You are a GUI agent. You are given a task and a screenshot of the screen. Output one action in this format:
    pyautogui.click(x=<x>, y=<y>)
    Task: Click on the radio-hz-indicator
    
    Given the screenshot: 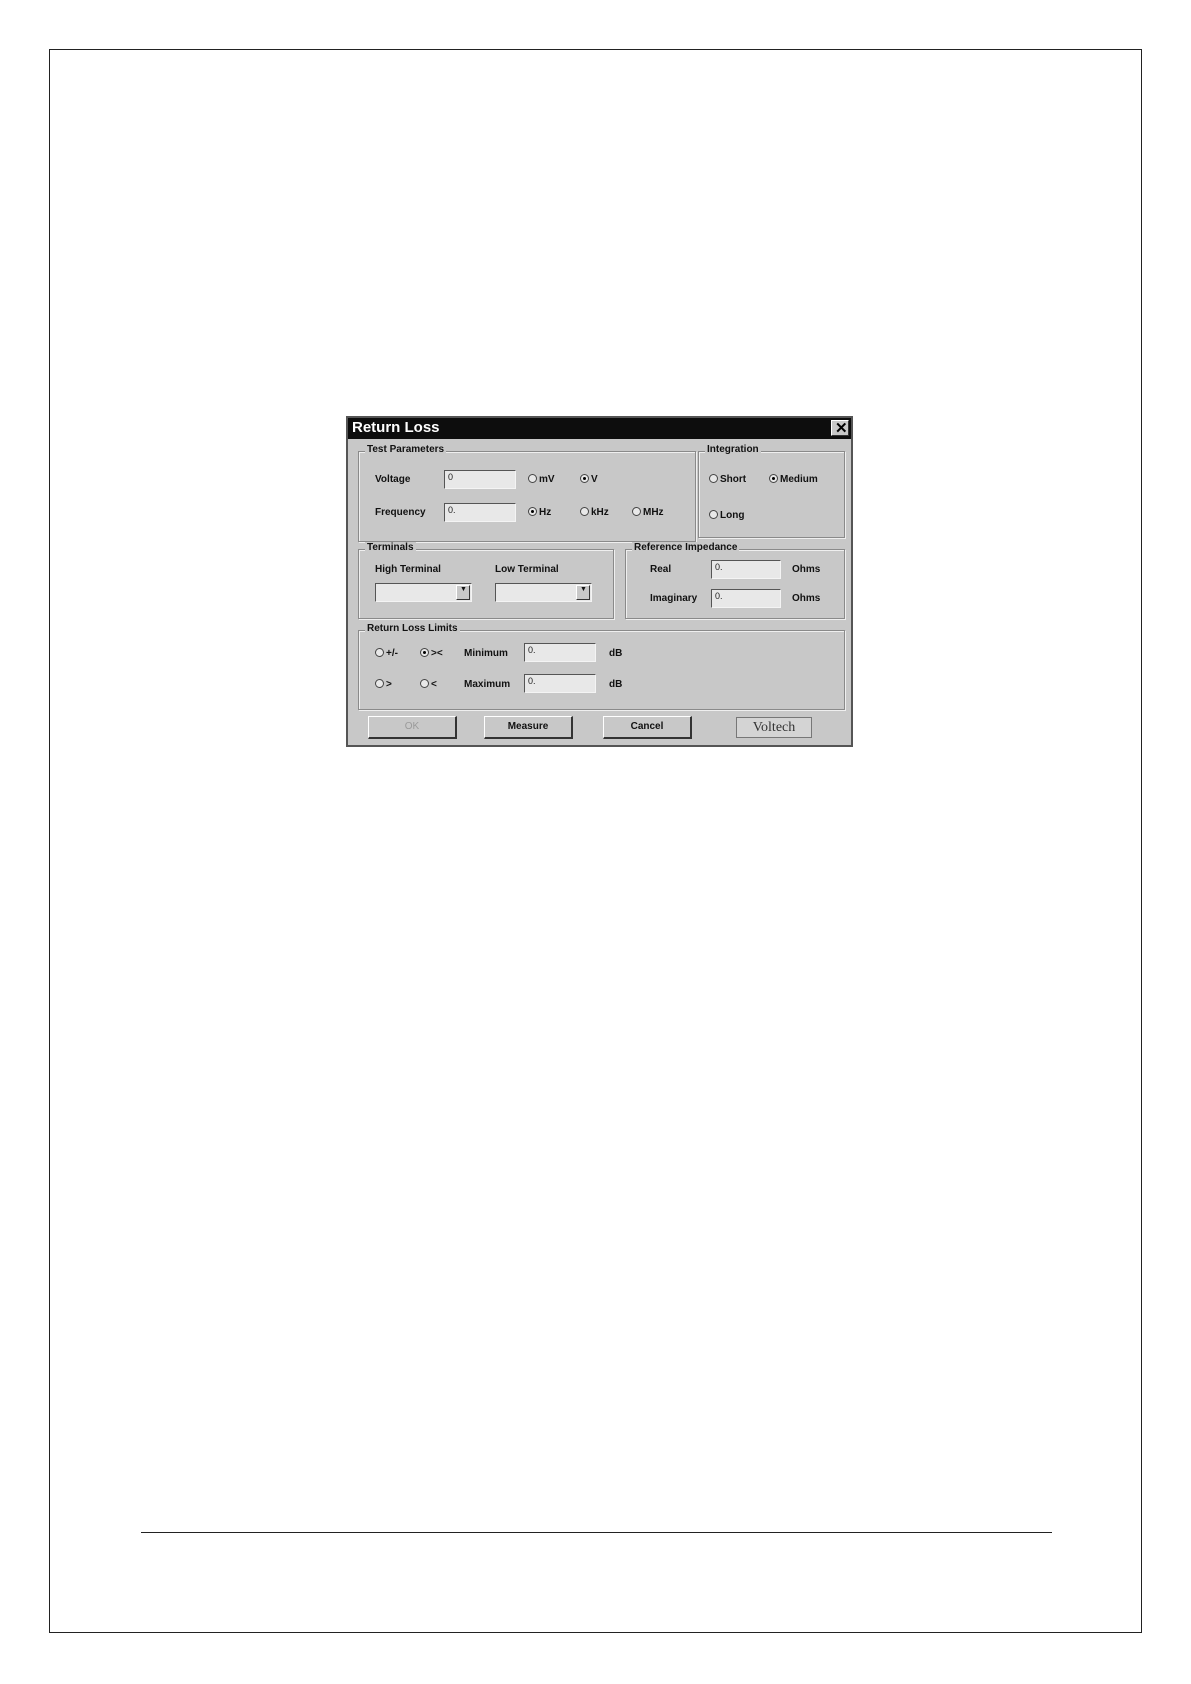 What is the action you would take?
    pyautogui.click(x=532, y=511)
    